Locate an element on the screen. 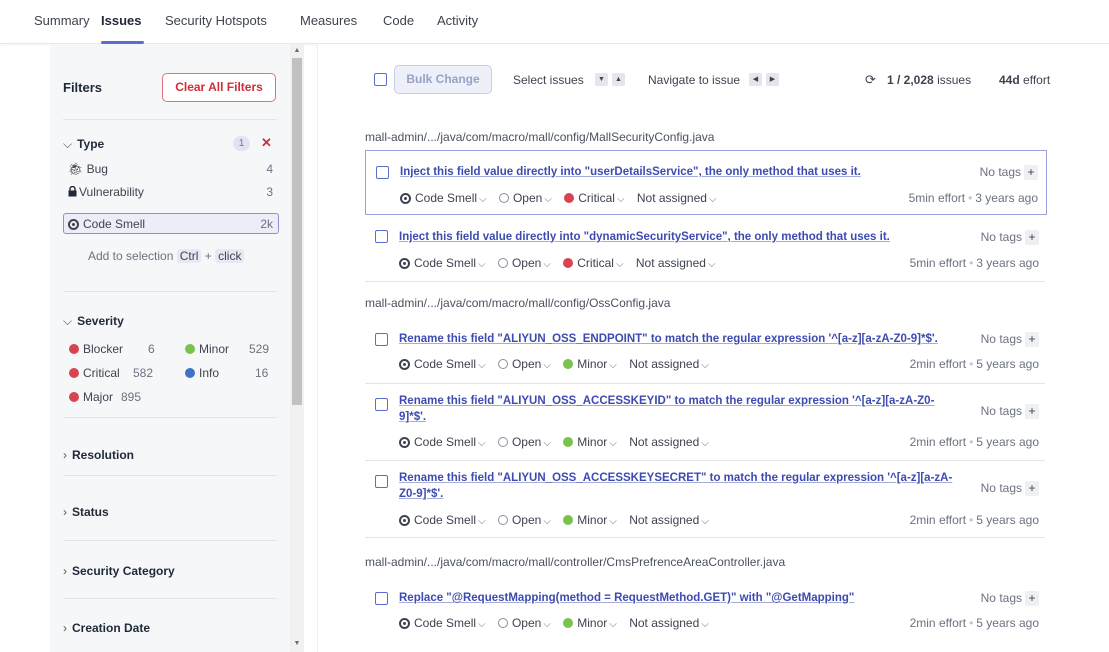 The image size is (1109, 652). severity-blocker: Blocker 6 is located at coordinates (116, 349).